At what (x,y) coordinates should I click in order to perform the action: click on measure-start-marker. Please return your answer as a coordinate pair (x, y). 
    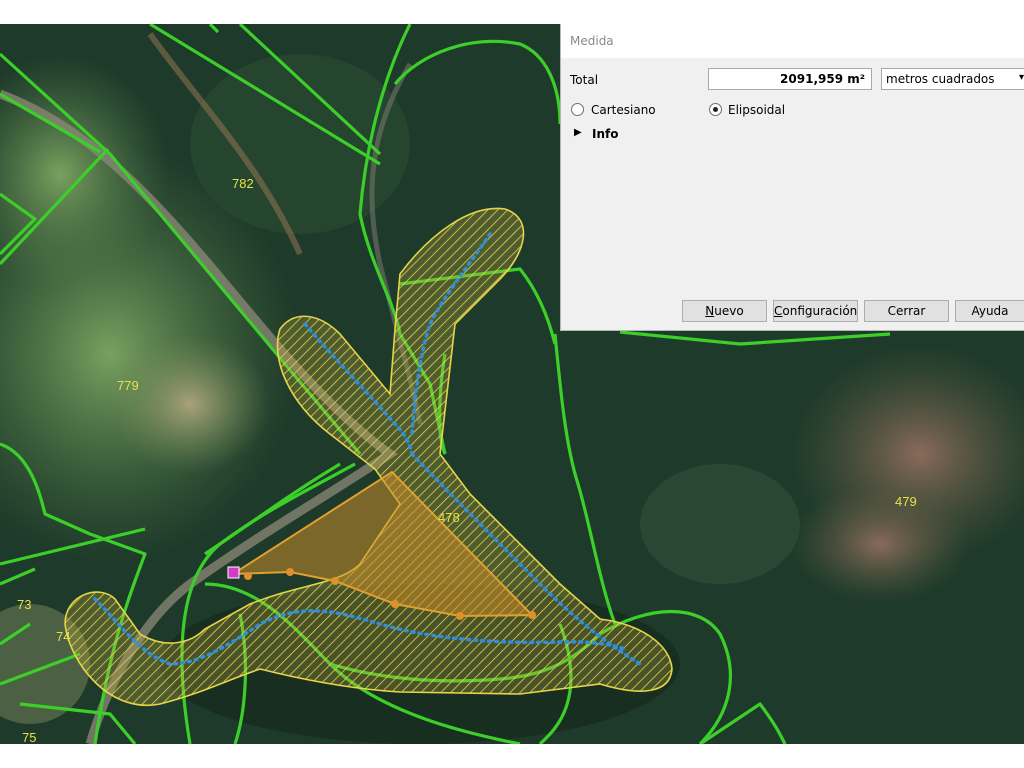
    Looking at the image, I should click on (233, 572).